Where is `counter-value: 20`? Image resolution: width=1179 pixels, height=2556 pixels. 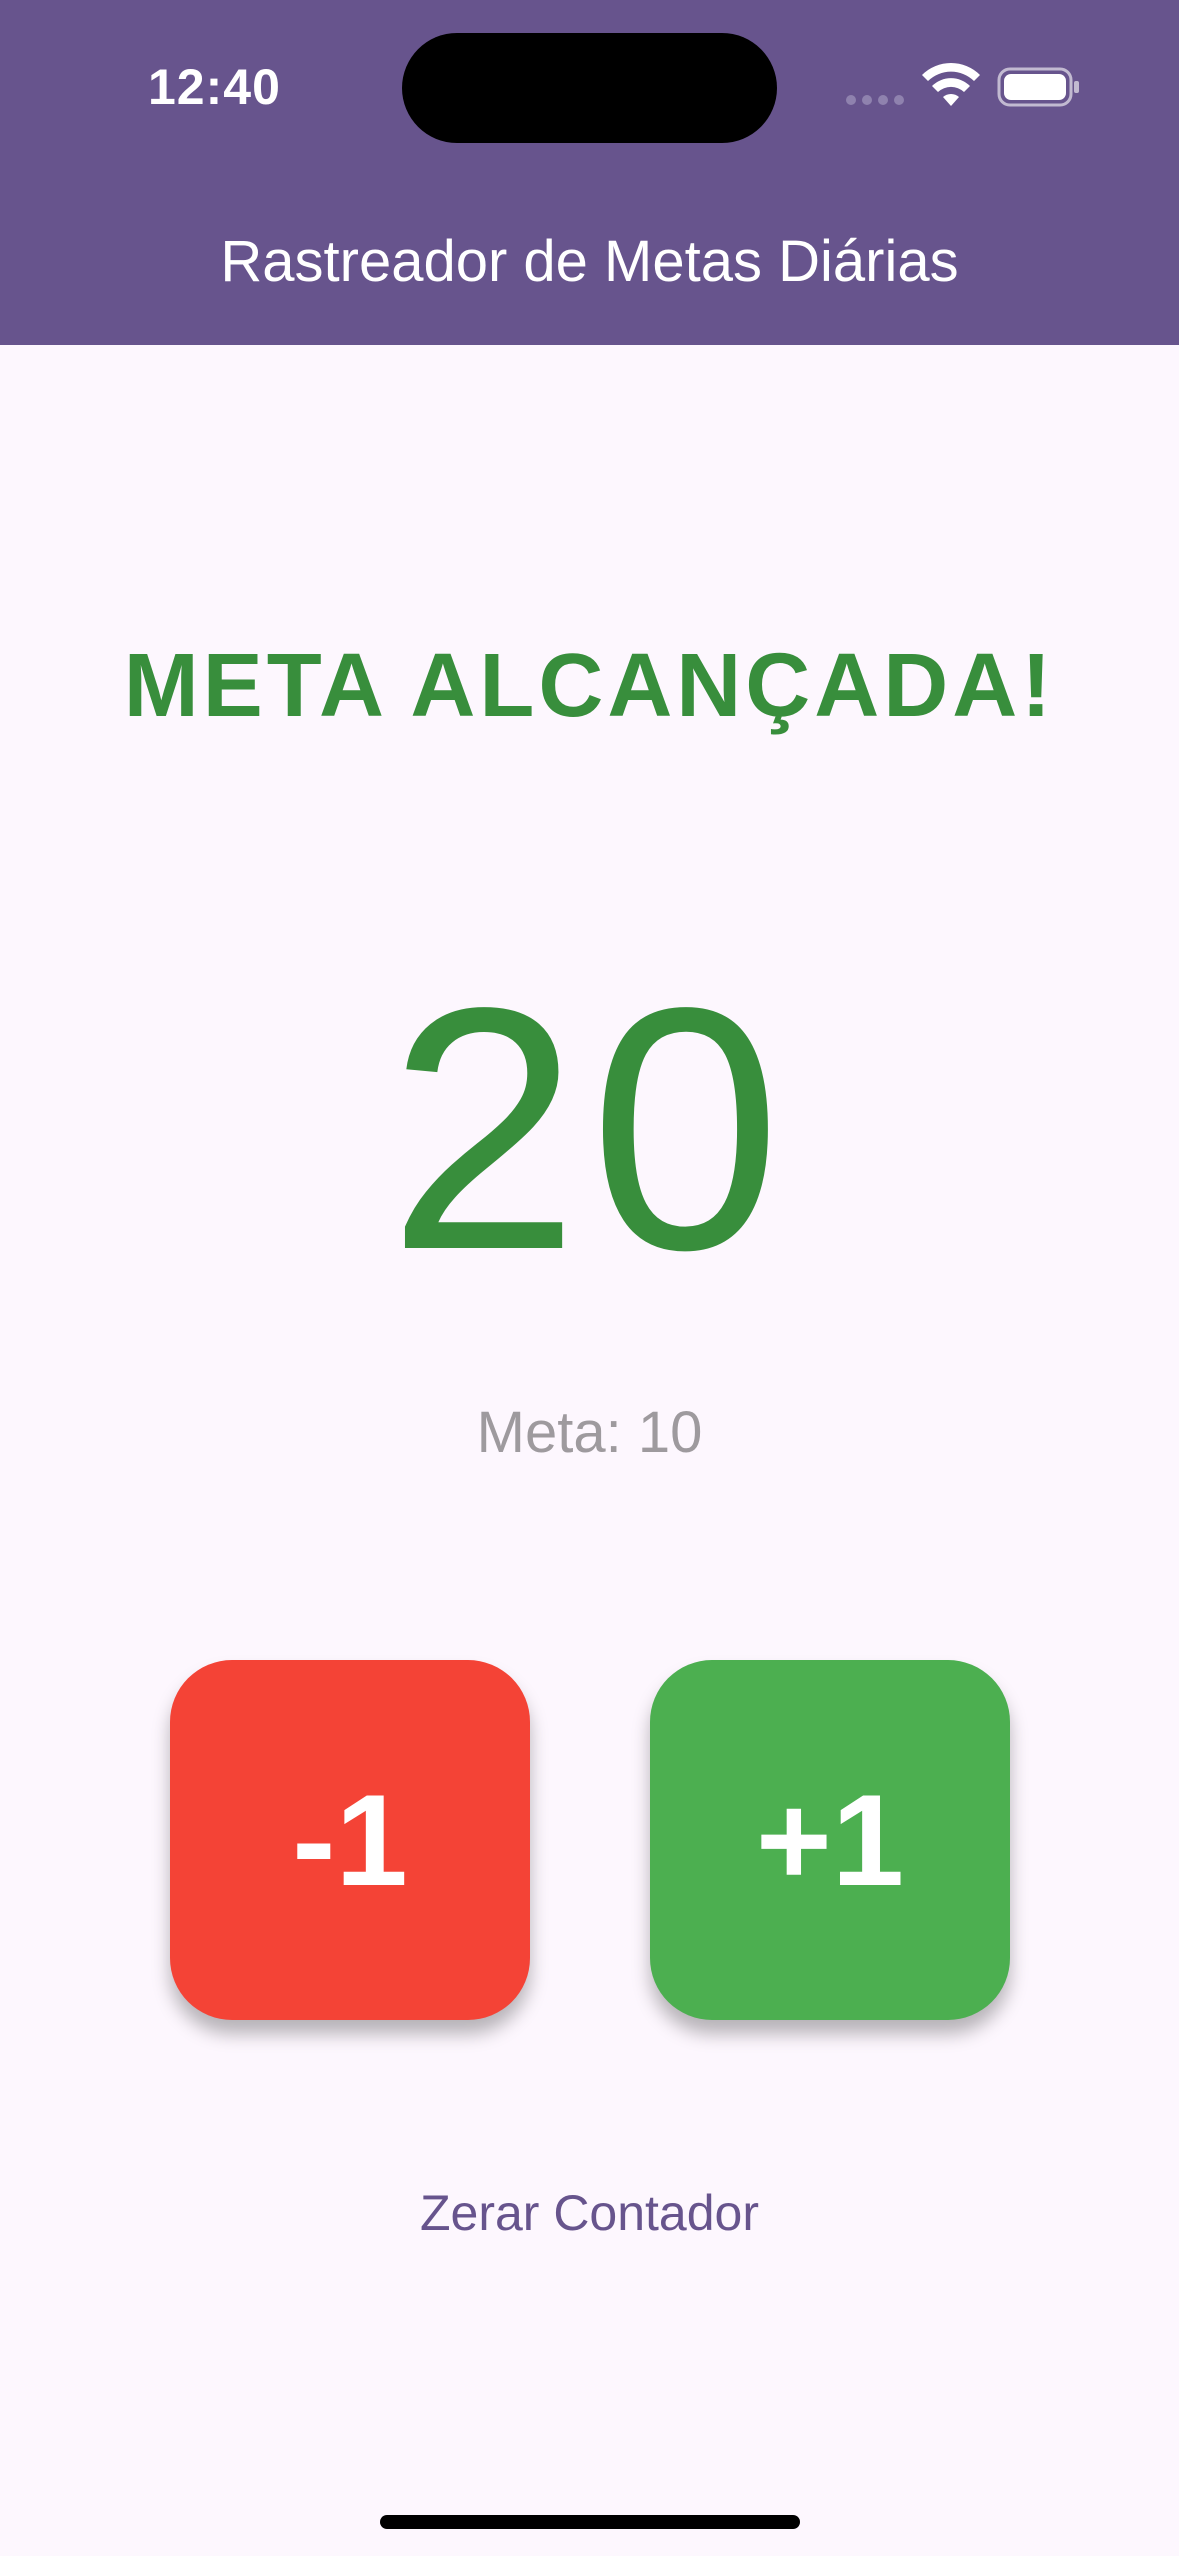
counter-value: 20 is located at coordinates (589, 1129).